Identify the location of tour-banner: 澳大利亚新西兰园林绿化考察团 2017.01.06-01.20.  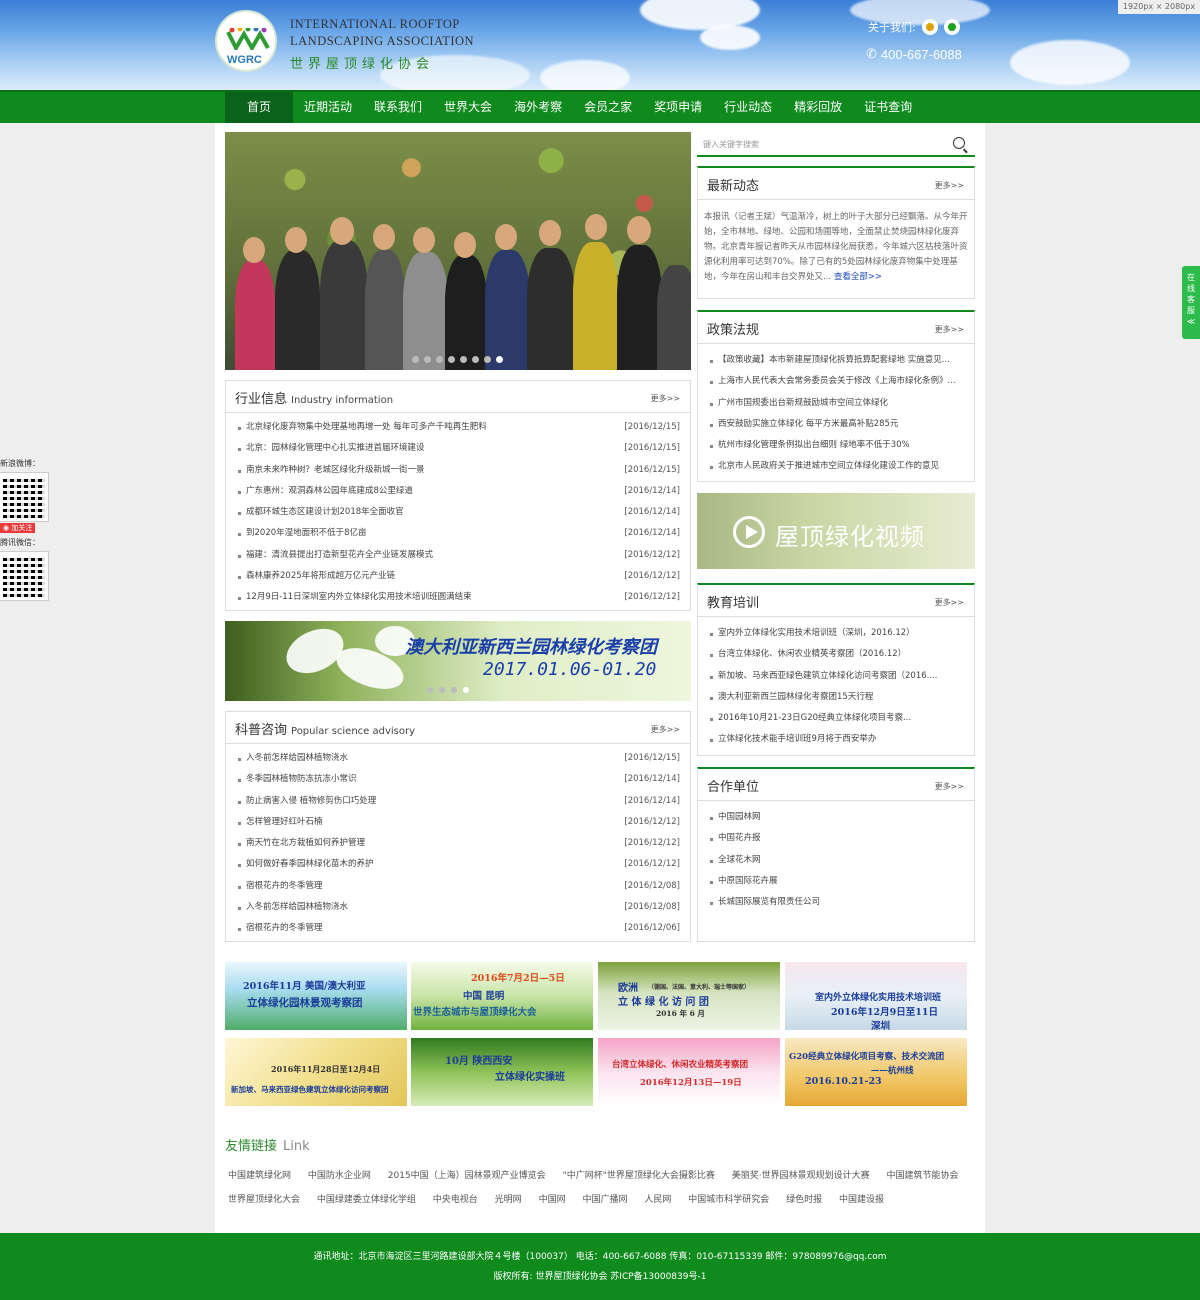
(458, 661).